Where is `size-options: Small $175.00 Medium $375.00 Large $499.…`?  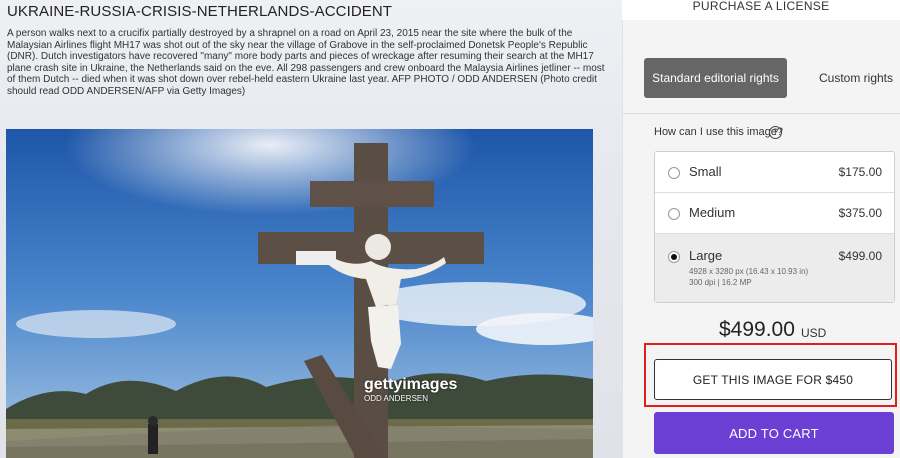
size-options: Small $175.00 Medium $375.00 Large $499.… is located at coordinates (774, 227).